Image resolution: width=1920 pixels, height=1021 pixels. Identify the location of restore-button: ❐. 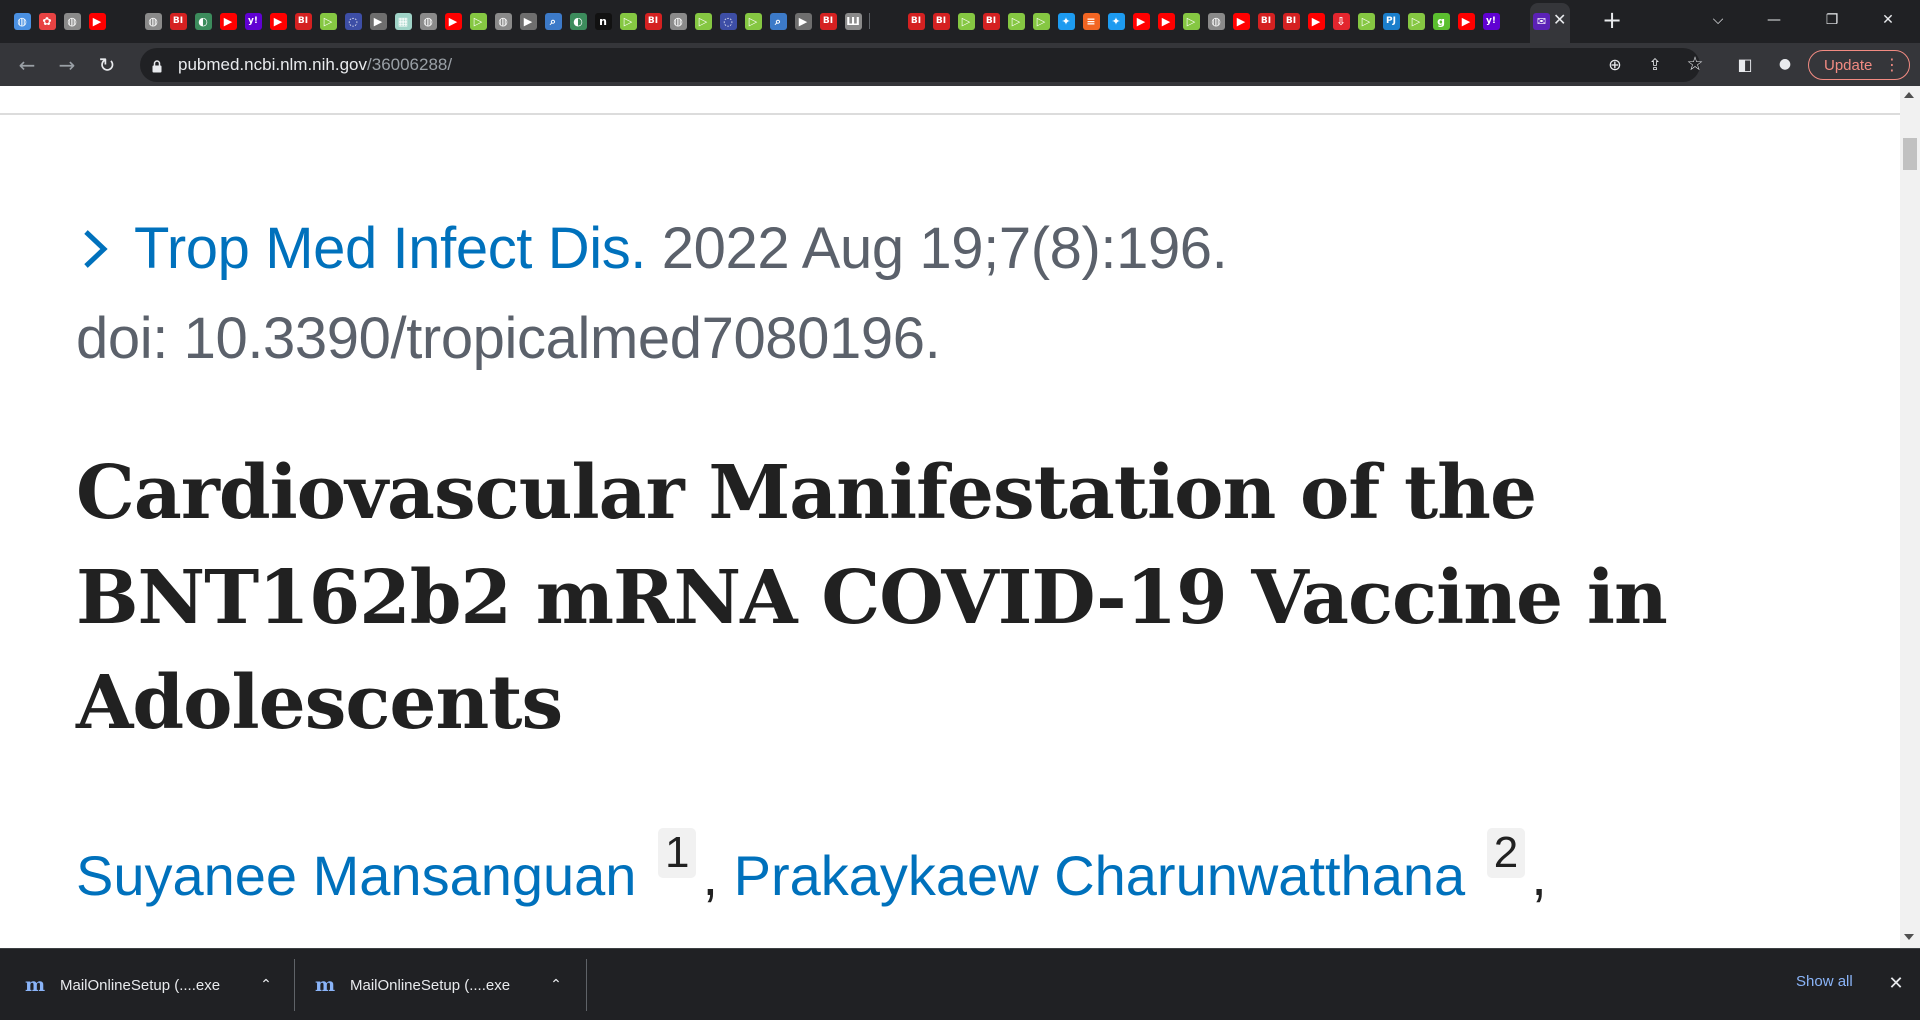
(1832, 20).